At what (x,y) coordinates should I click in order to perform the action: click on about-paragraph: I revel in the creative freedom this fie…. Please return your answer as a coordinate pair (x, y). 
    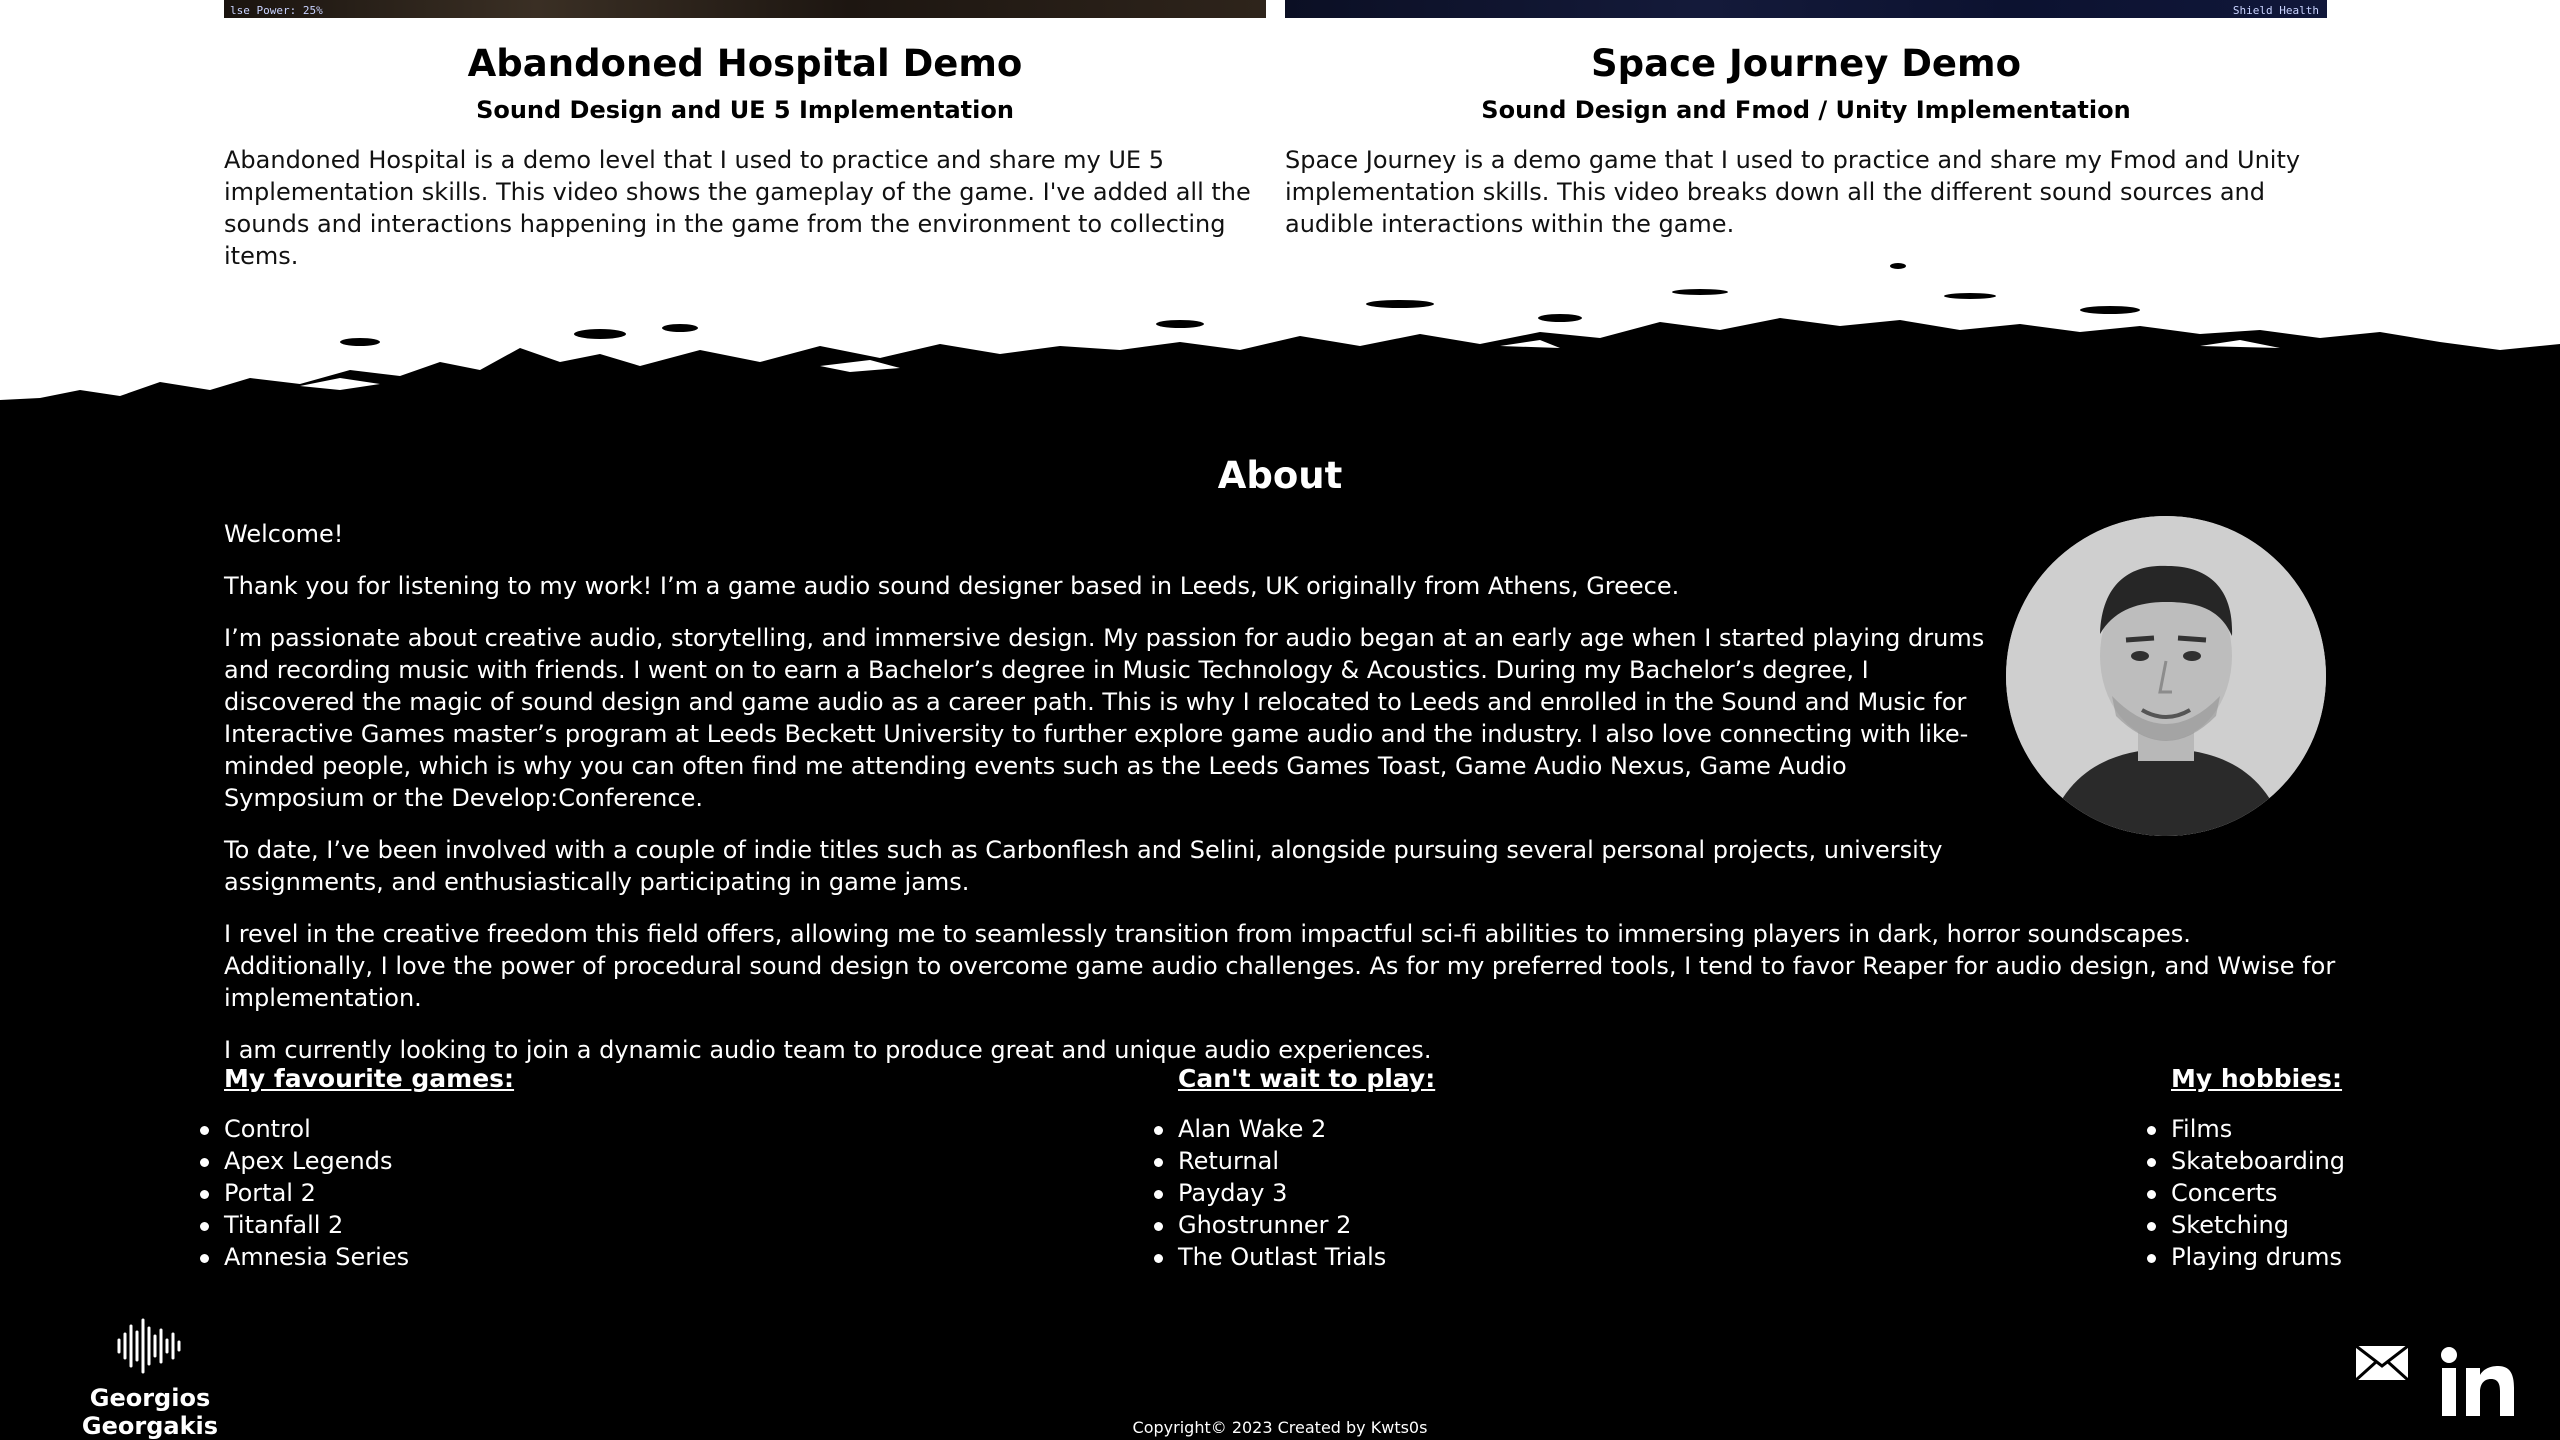
    Looking at the image, I should click on (1280, 966).